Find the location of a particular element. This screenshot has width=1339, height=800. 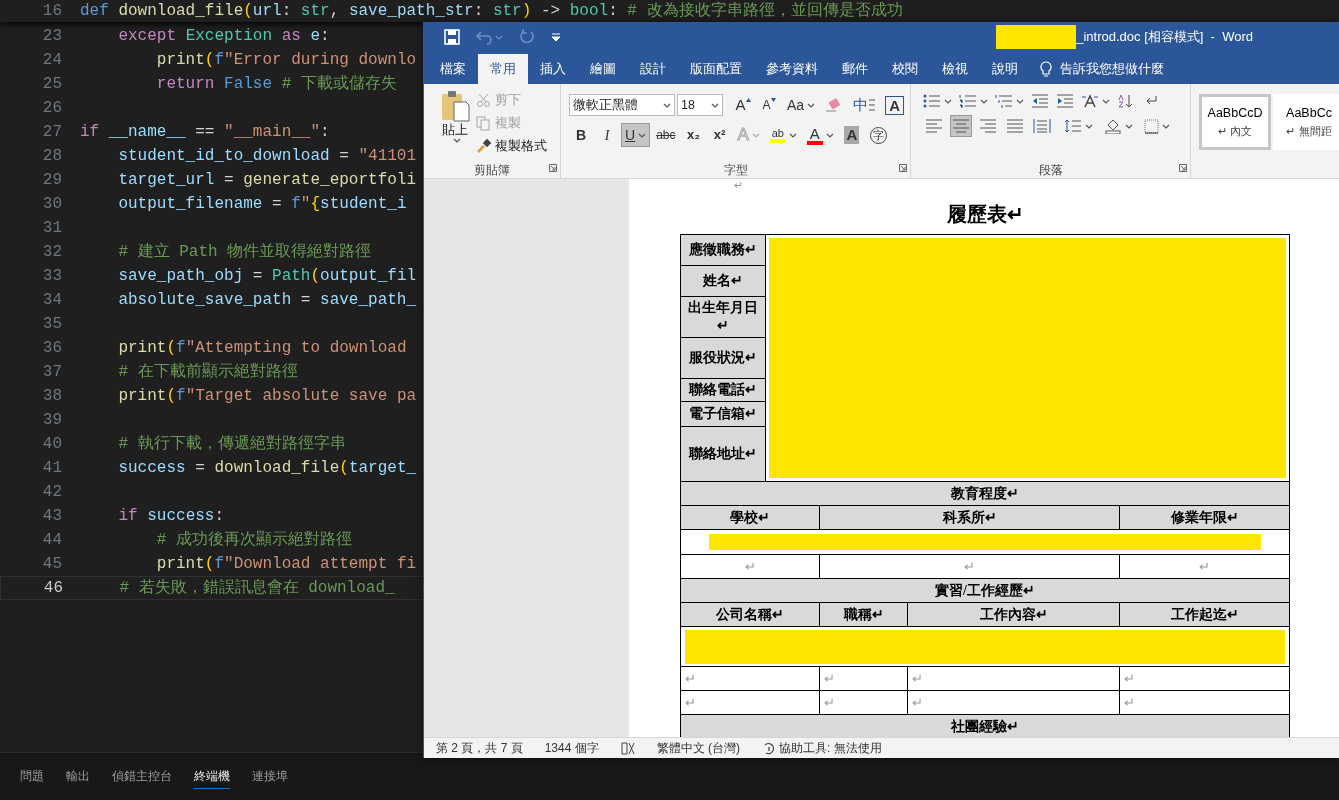

field-label-cell: 出生年月日↵ is located at coordinates (723, 317).